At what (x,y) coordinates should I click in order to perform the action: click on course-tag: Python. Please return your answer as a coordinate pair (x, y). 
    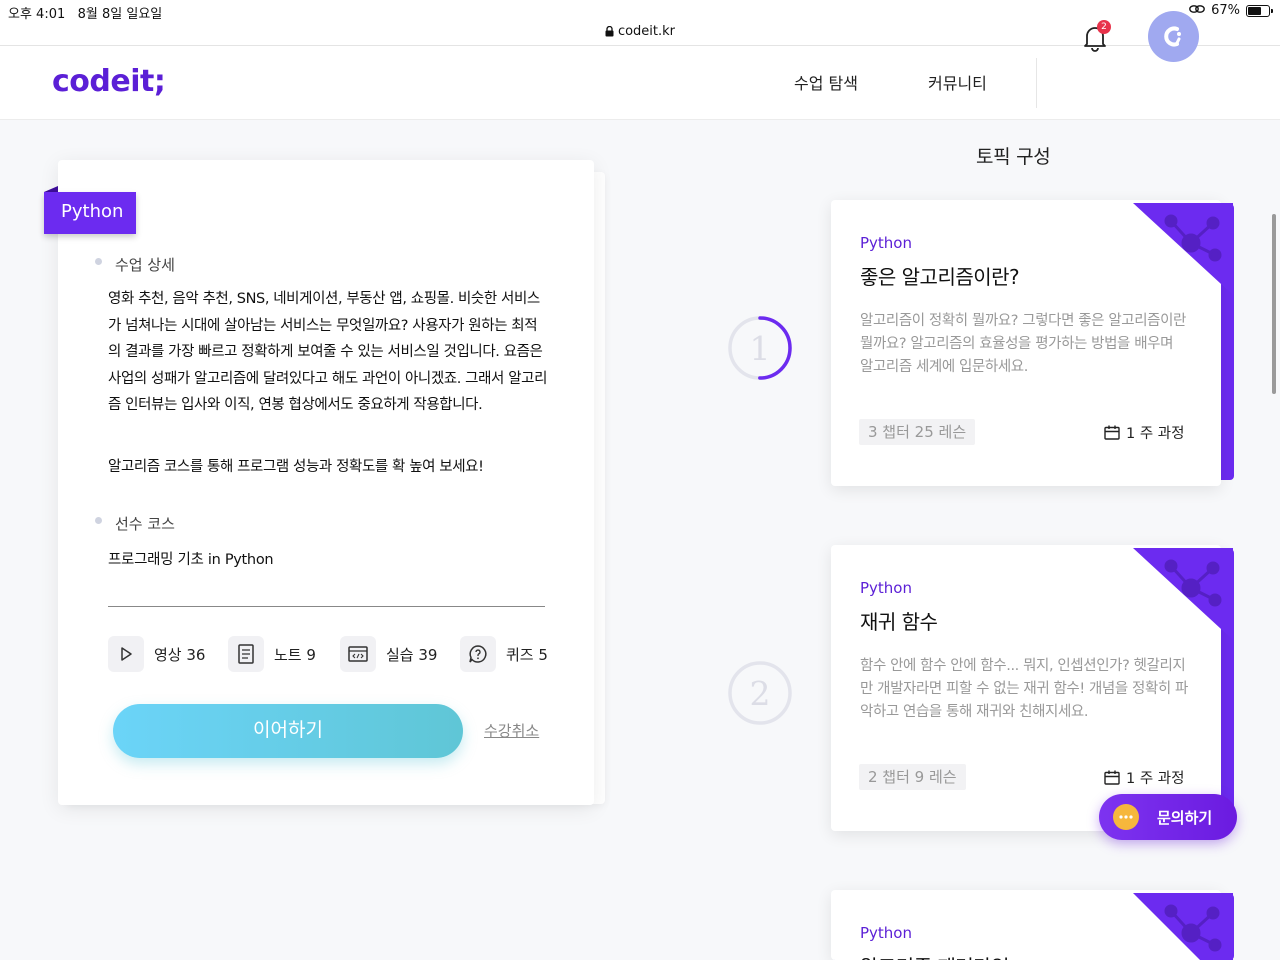
    Looking at the image, I should click on (90, 213).